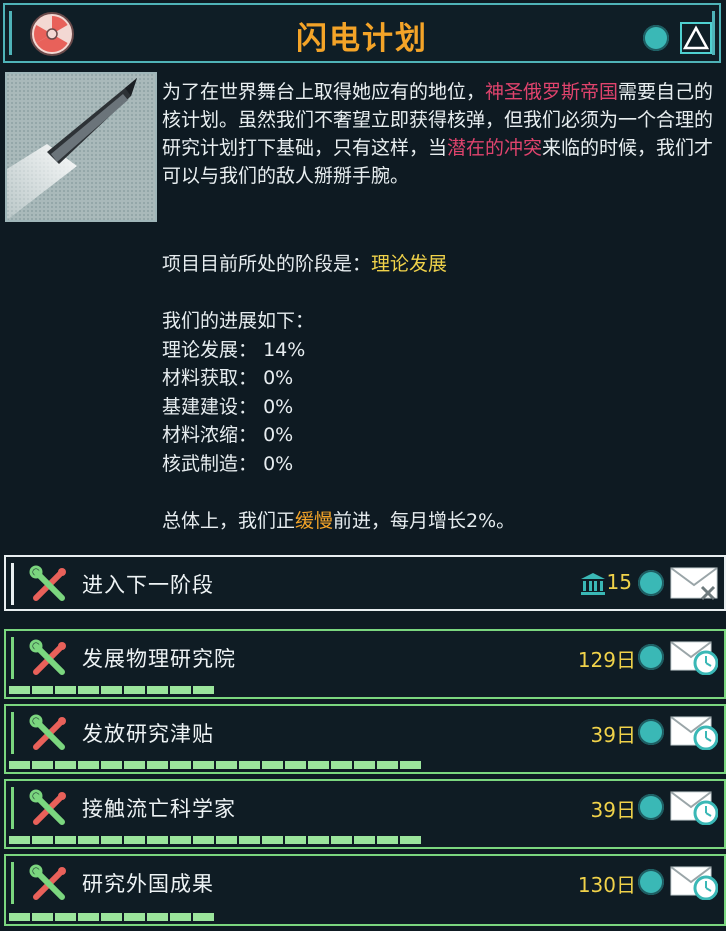 The image size is (726, 931). Describe the element at coordinates (424, 521) in the screenshot. I see `summary-text: 前进，每月增长2%。` at that location.